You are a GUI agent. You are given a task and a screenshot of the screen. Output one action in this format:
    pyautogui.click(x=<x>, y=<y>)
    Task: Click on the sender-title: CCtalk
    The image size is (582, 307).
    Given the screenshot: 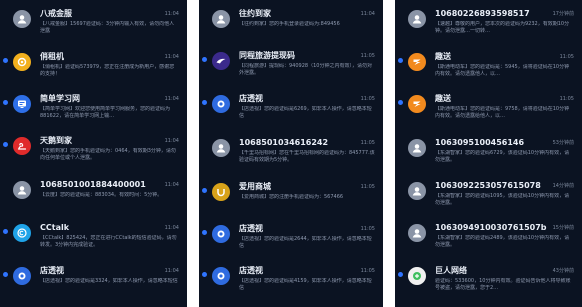 What is the action you would take?
    pyautogui.click(x=55, y=227)
    